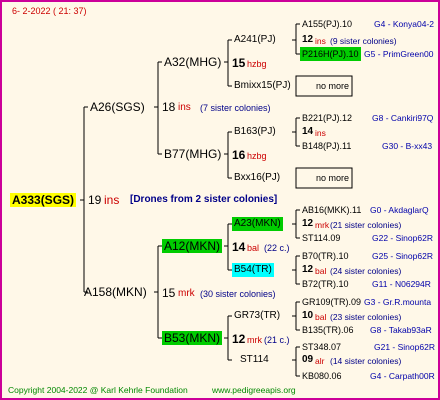  I want to click on gen4-ref: G11 - N06294R, so click(401, 284).